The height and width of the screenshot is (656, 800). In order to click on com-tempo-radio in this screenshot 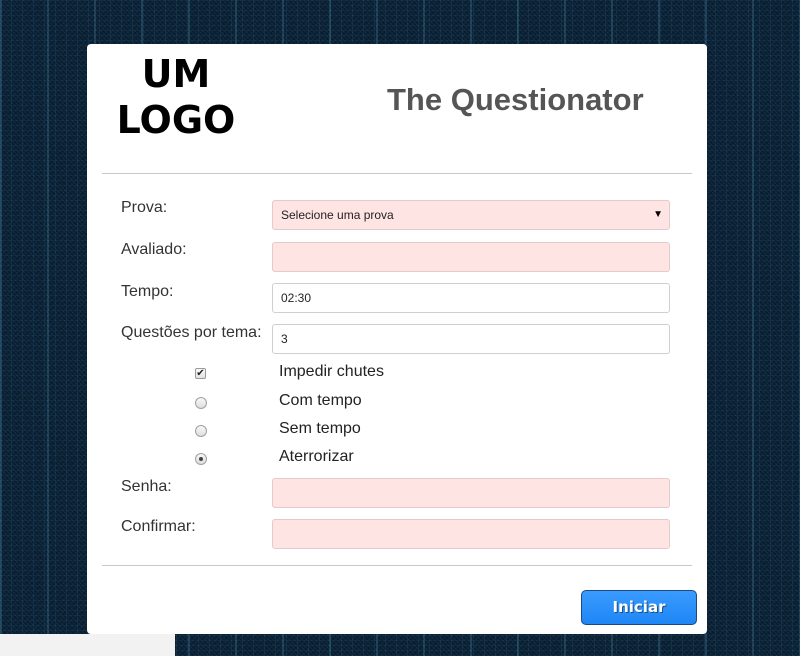, I will do `click(201, 403)`.